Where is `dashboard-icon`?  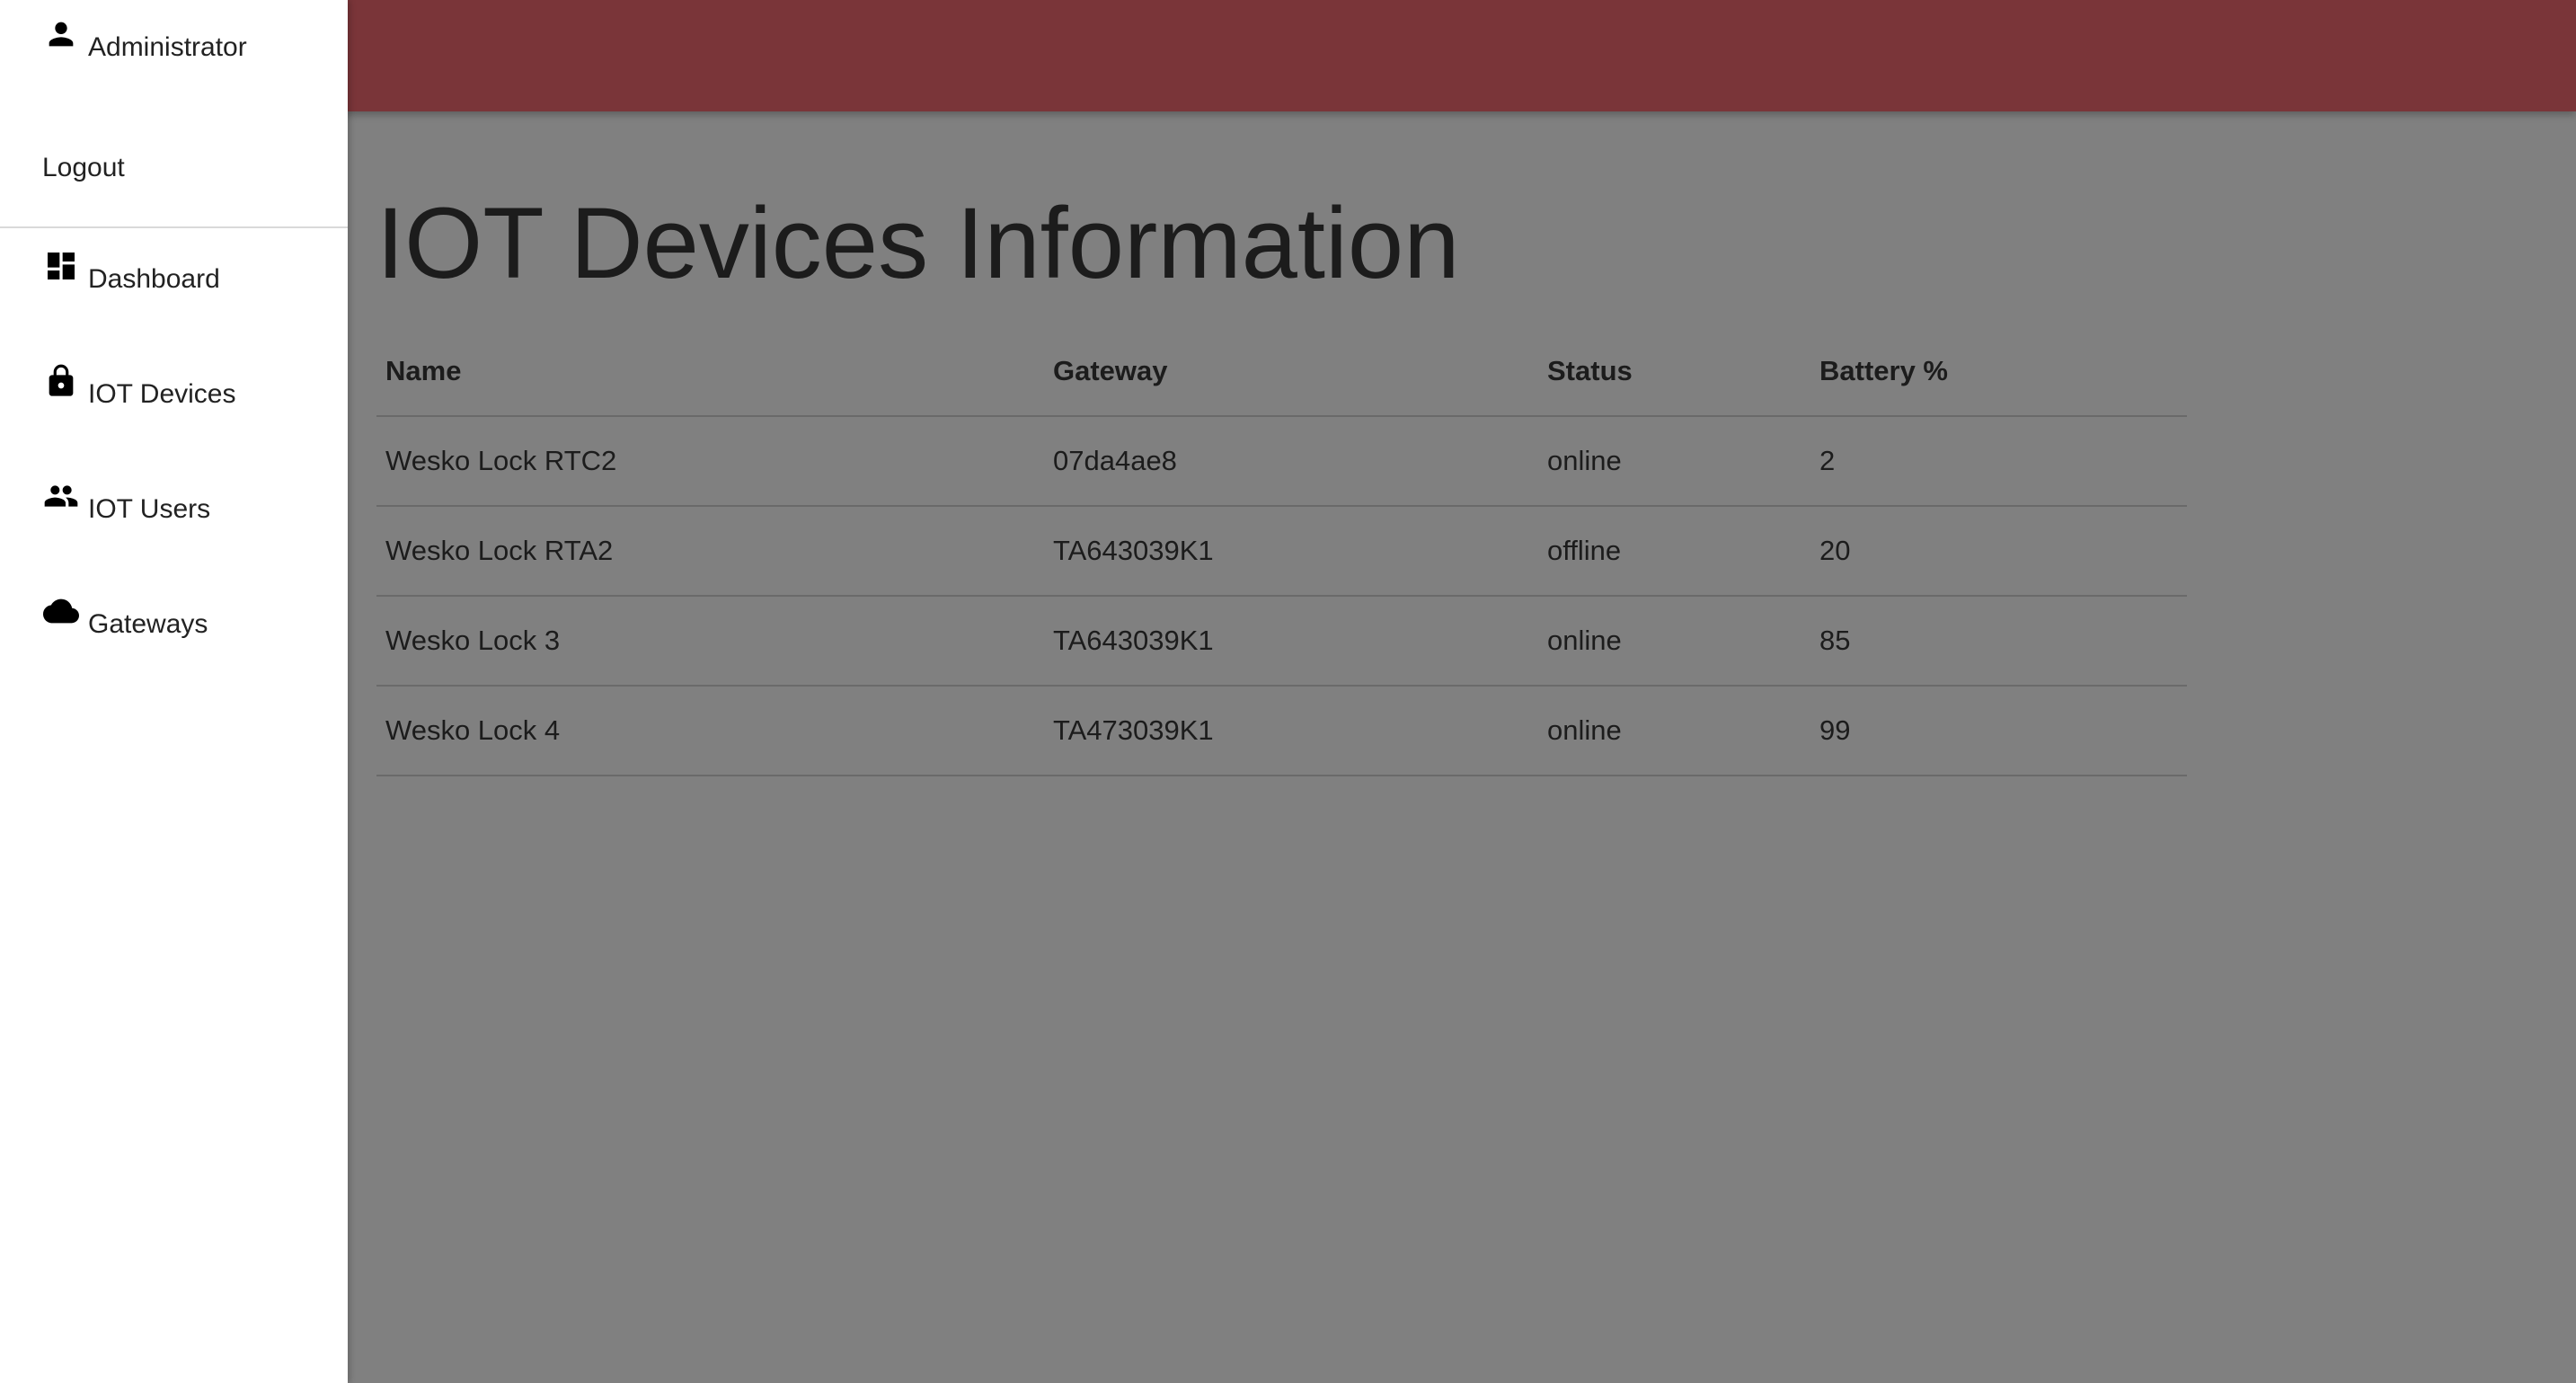 dashboard-icon is located at coordinates (61, 266).